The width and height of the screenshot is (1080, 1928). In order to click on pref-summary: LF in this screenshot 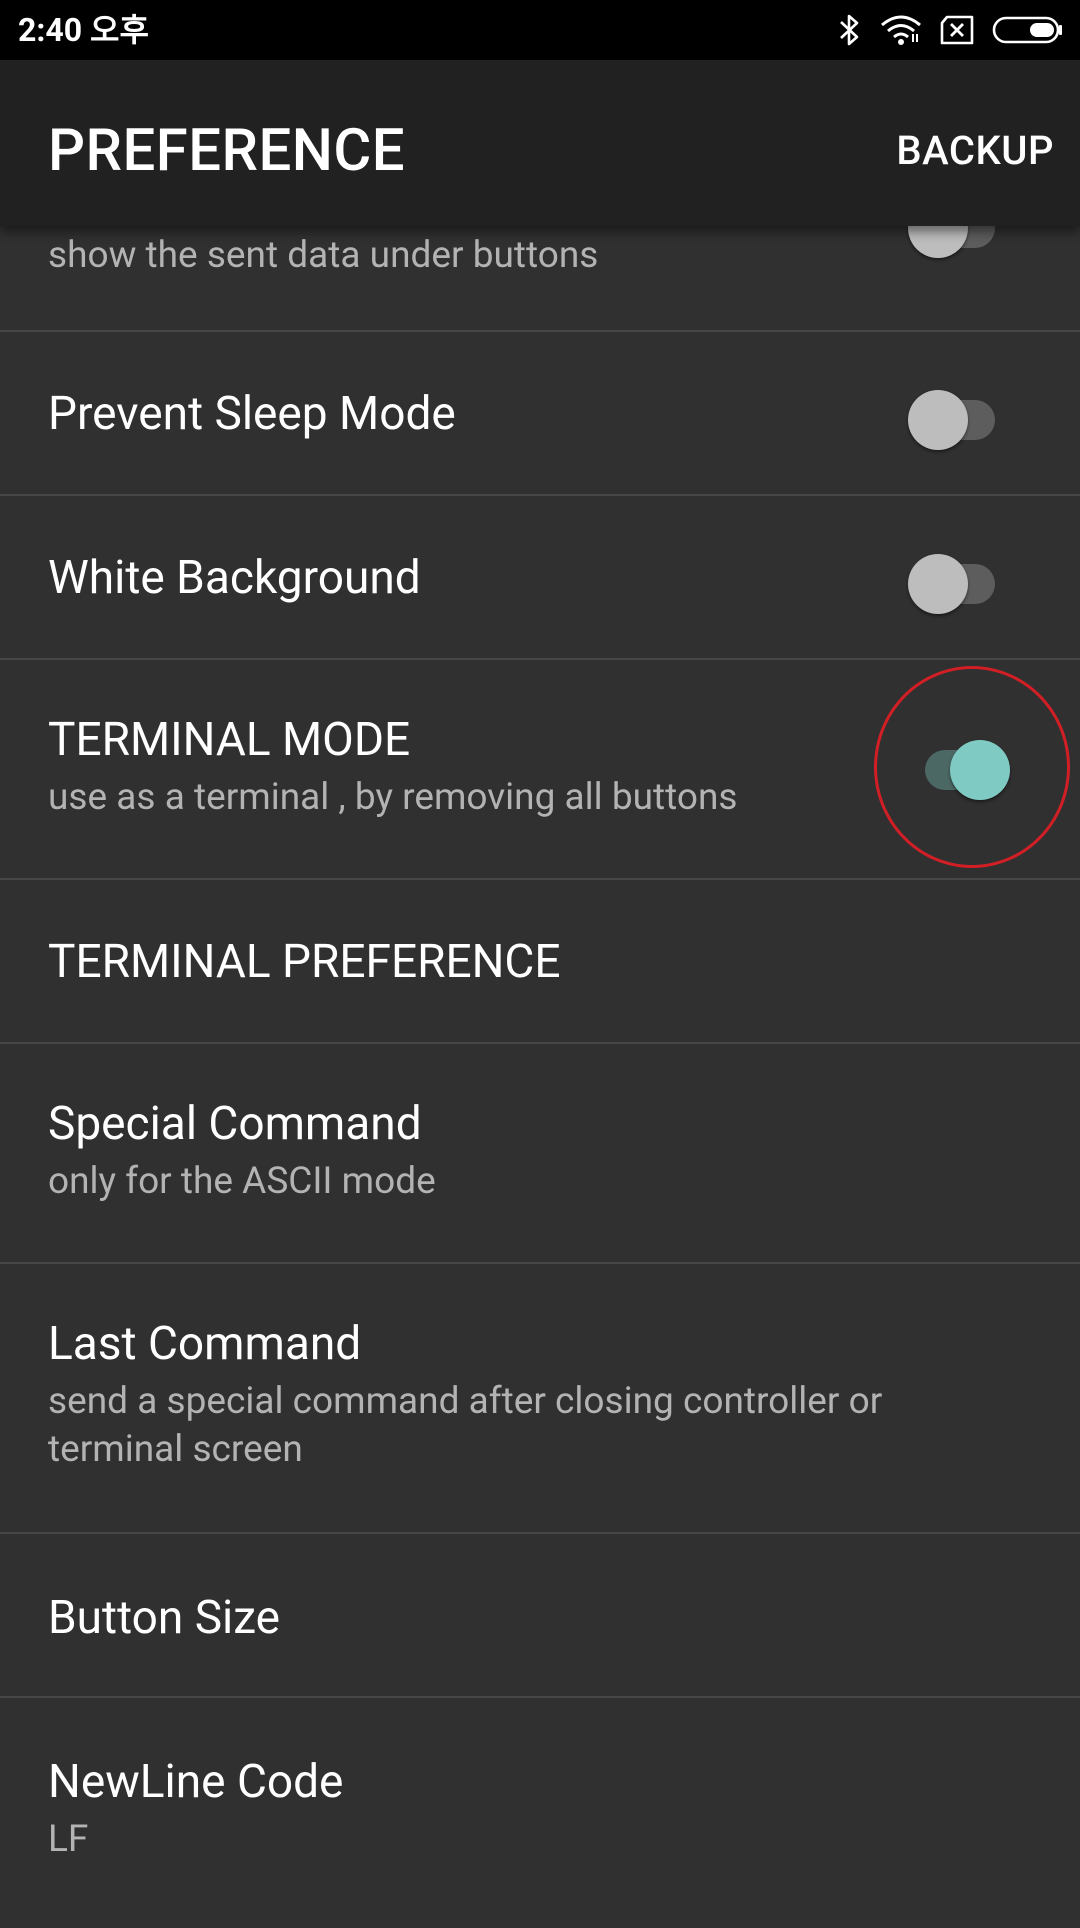, I will do `click(68, 1839)`.